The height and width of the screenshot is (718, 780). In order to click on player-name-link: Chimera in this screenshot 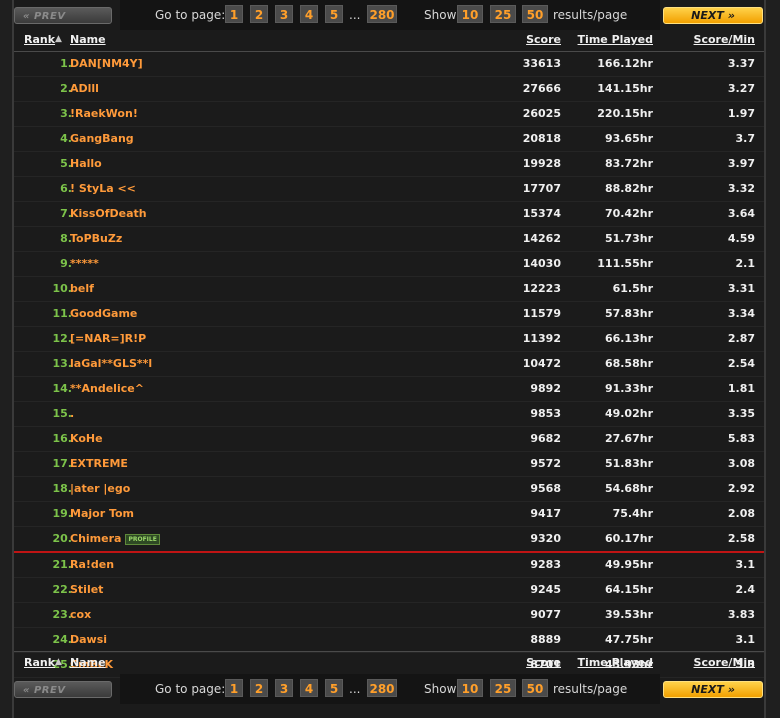, I will do `click(95, 538)`.